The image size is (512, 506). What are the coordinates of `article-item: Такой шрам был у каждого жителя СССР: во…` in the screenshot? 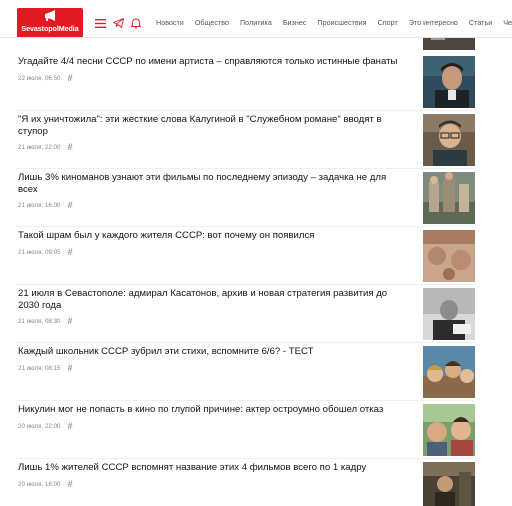 It's located at (256, 258).